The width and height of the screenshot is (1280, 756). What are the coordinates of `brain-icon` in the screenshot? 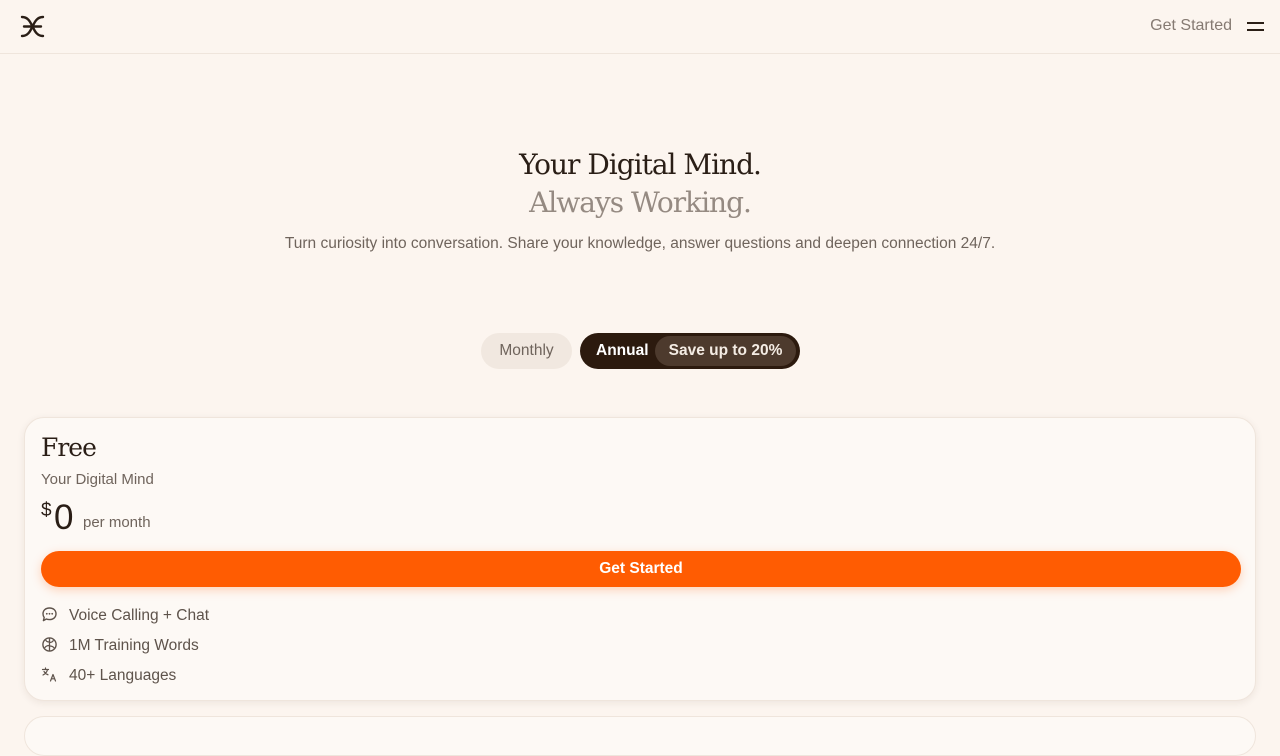 It's located at (49, 644).